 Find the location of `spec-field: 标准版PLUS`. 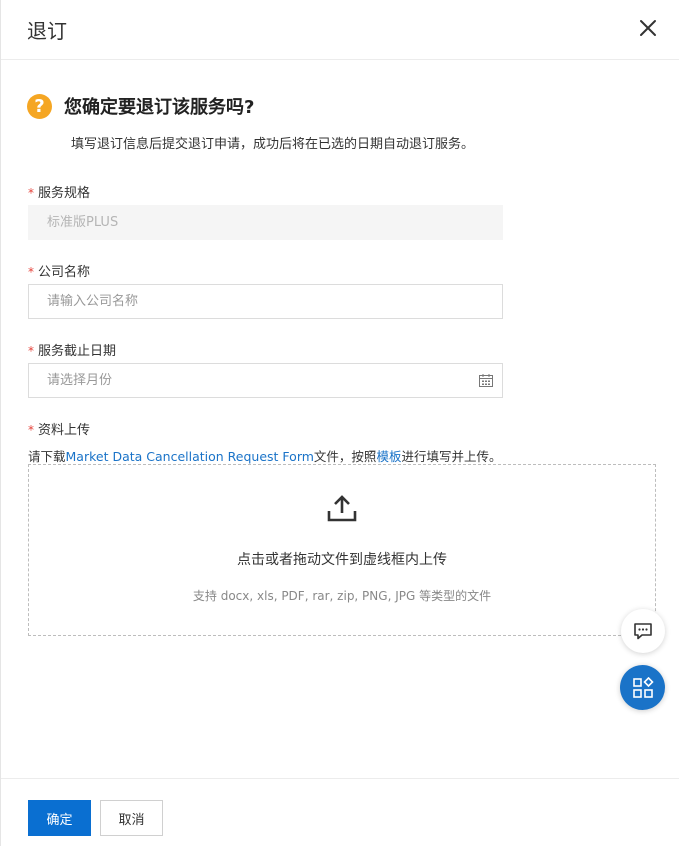

spec-field: 标准版PLUS is located at coordinates (265, 222).